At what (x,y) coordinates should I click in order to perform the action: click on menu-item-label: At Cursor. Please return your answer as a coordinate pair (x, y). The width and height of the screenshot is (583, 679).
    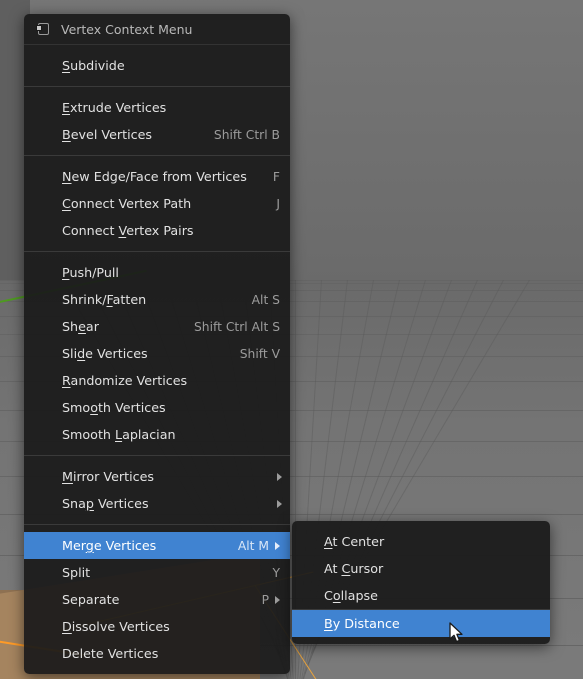
    Looking at the image, I should click on (354, 568).